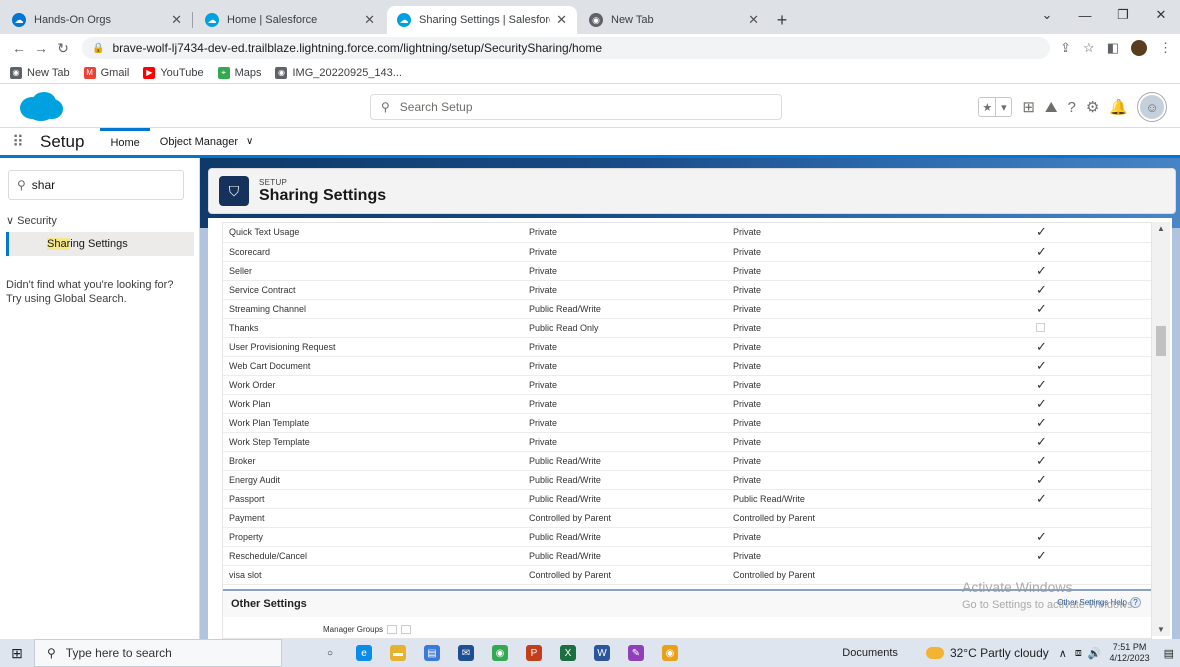  Describe the element at coordinates (125, 141) in the screenshot. I see `tab-home: Home` at that location.